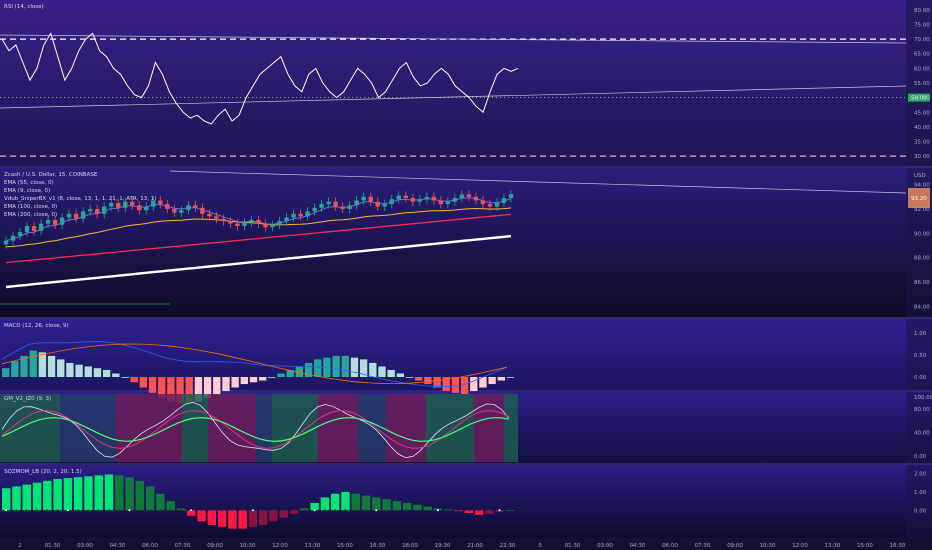  I want to click on legend-ema100: EMA (100, close, 0), so click(30, 207).